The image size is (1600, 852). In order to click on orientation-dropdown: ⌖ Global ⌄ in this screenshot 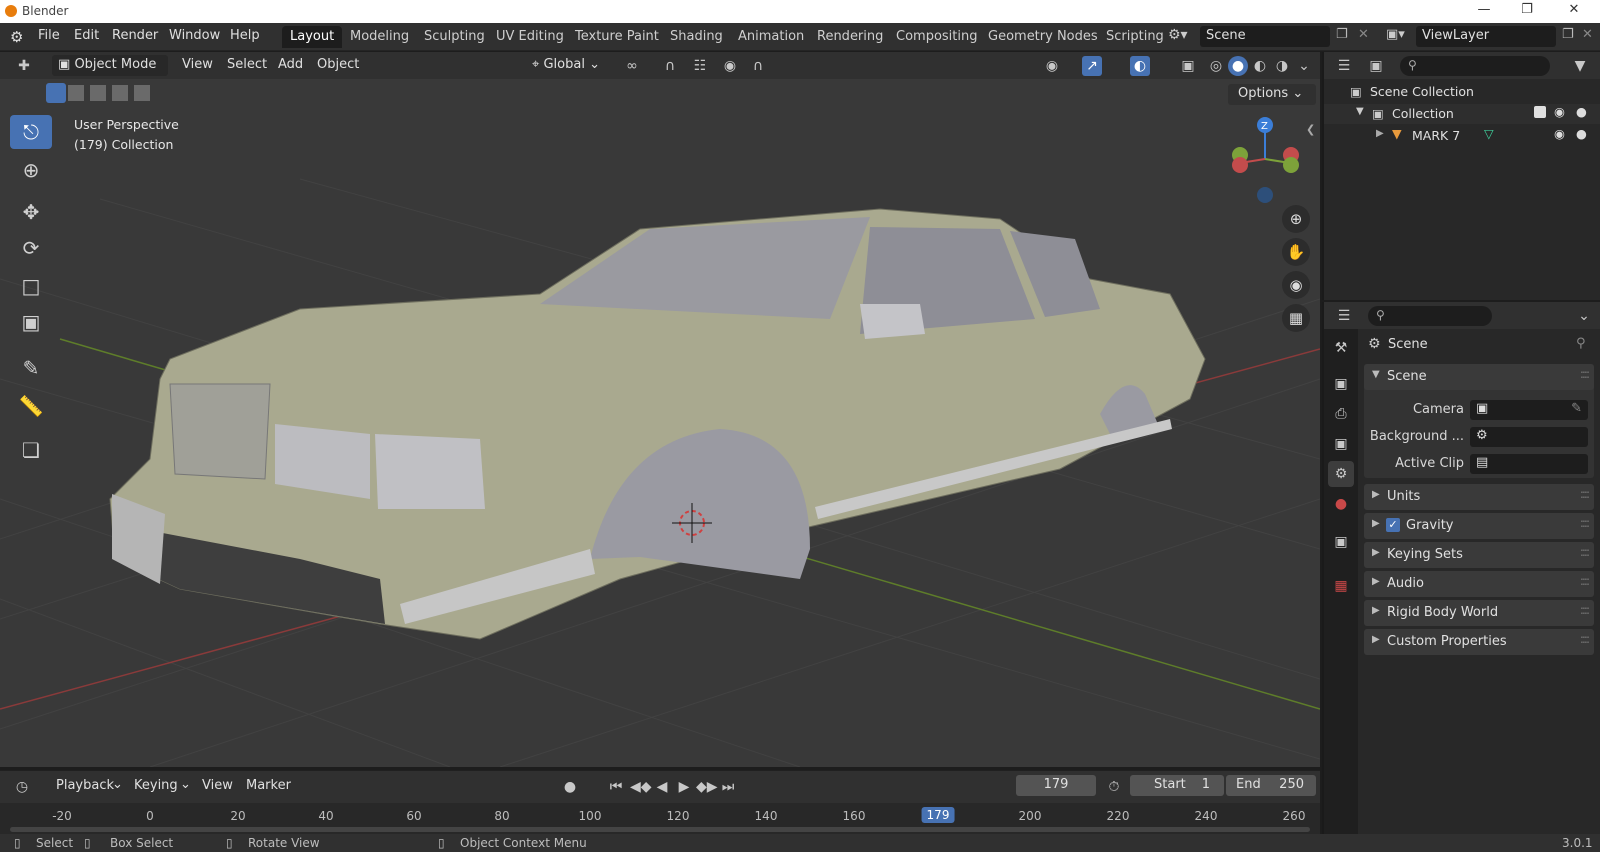, I will do `click(568, 65)`.